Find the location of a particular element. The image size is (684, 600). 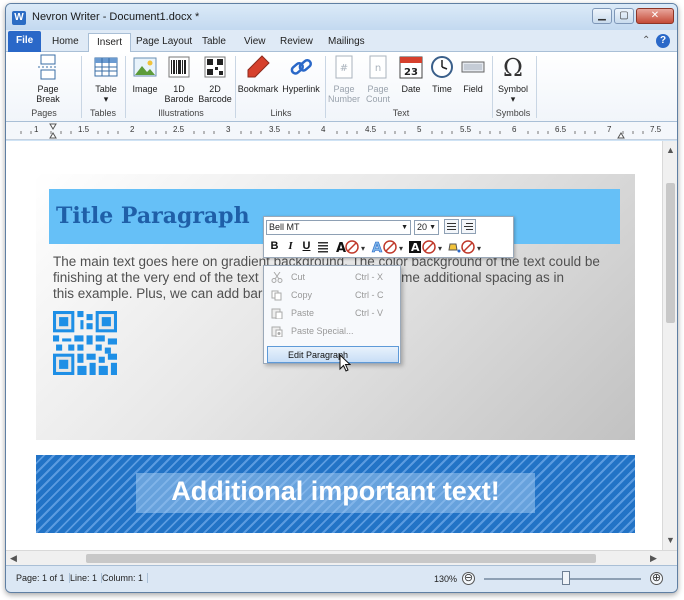

banner-text: Additional important text! is located at coordinates (335, 491).